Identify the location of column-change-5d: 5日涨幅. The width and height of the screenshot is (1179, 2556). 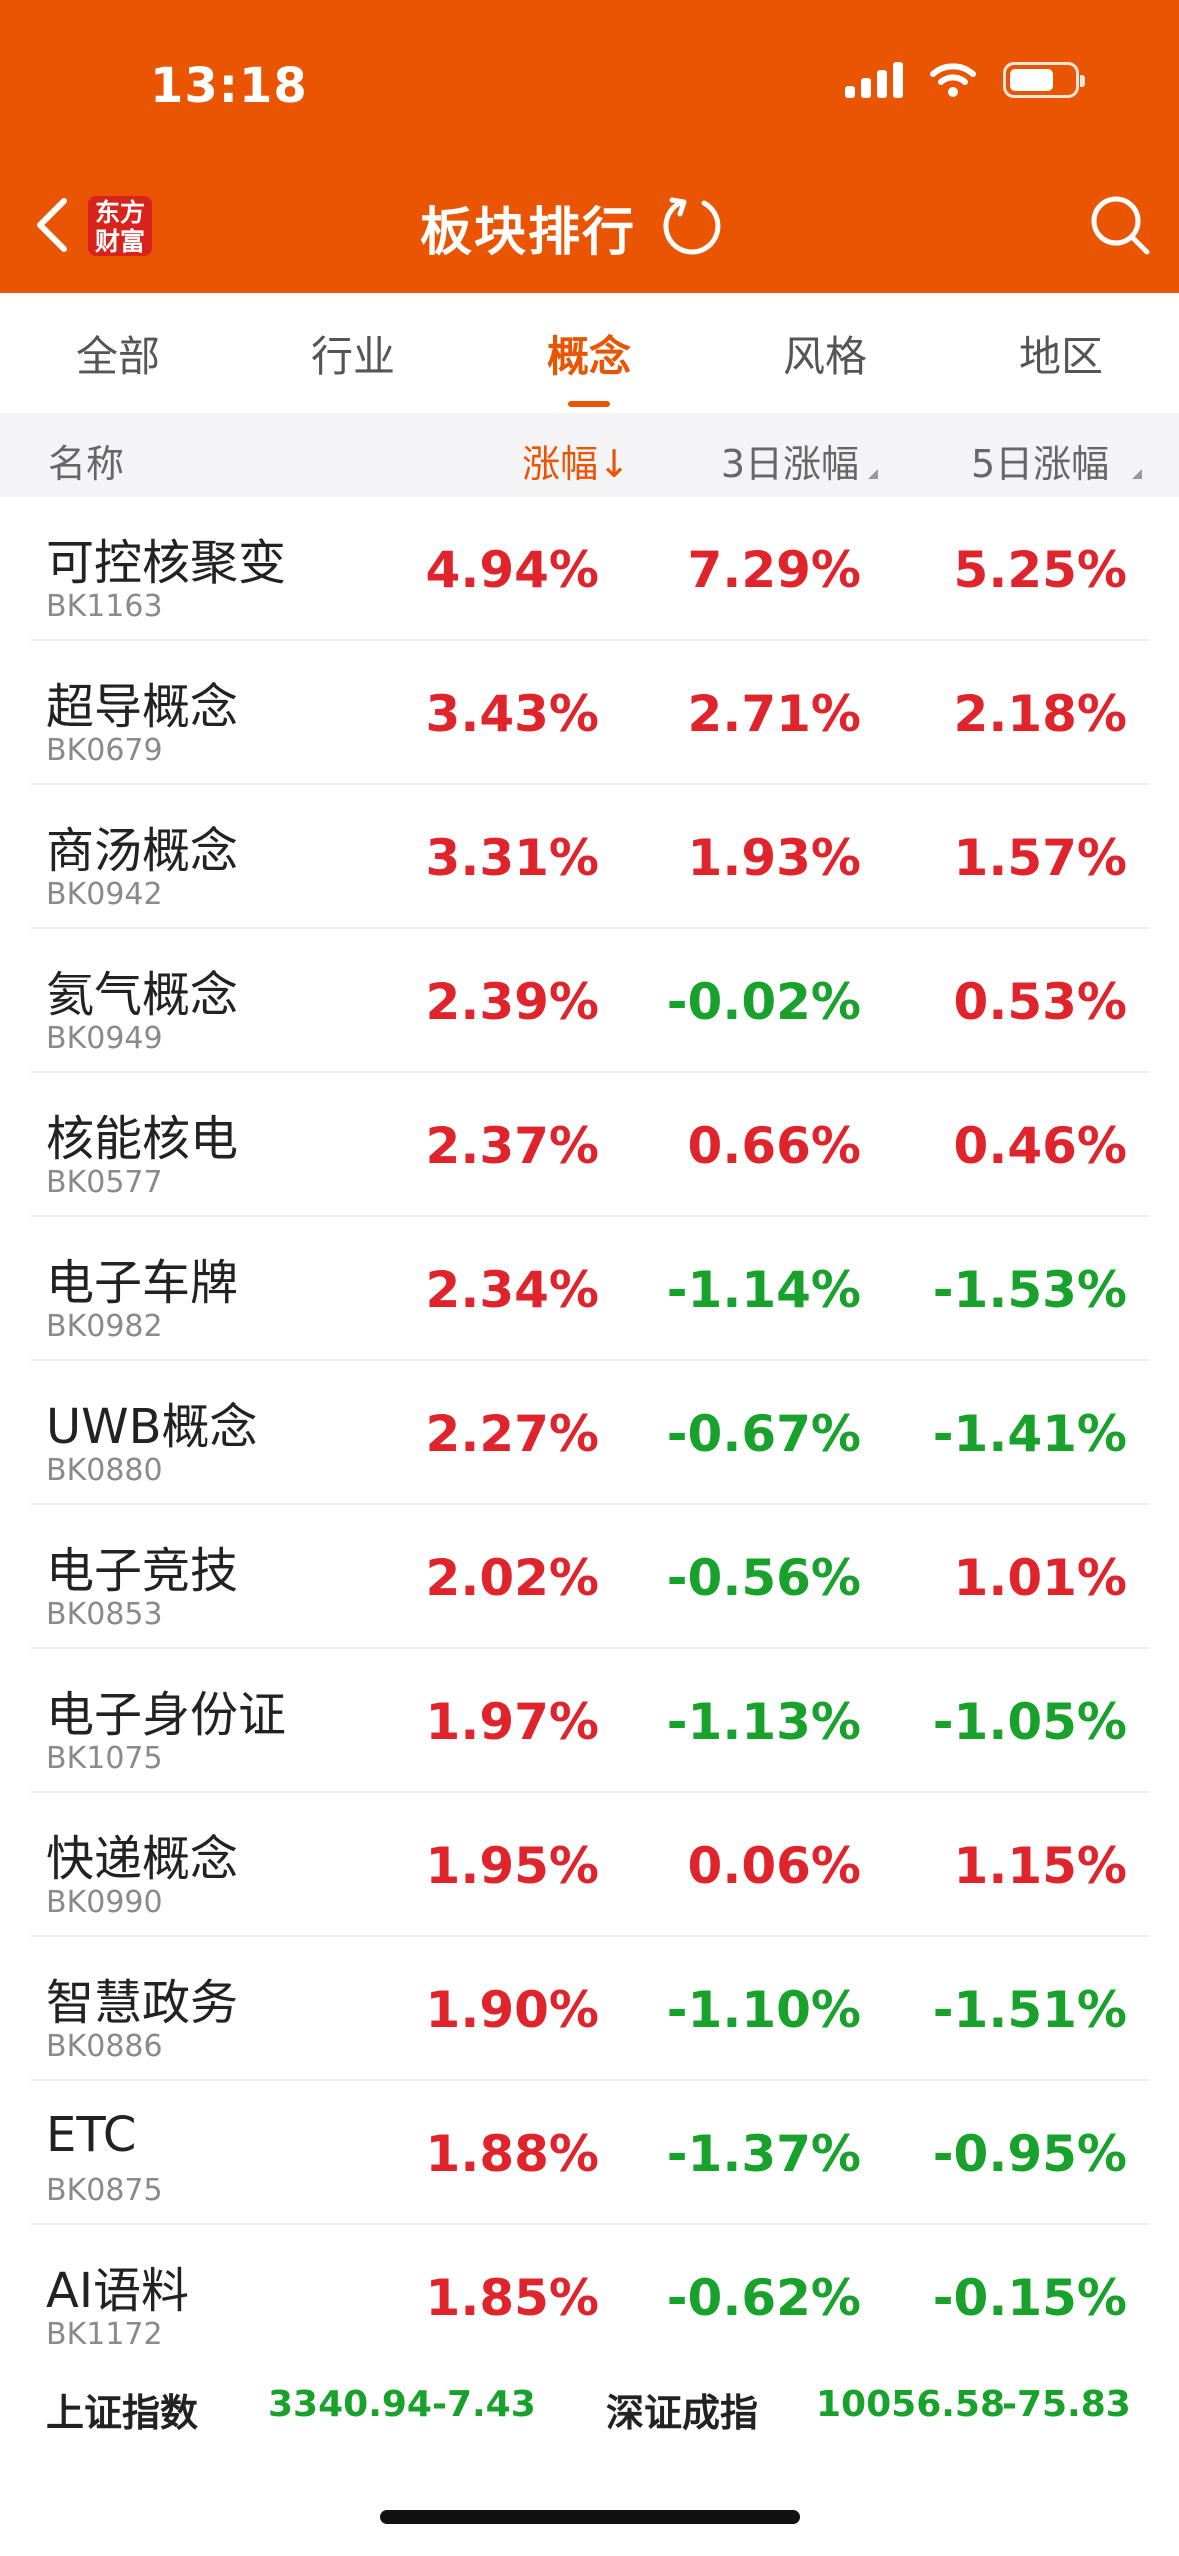
(1051, 460).